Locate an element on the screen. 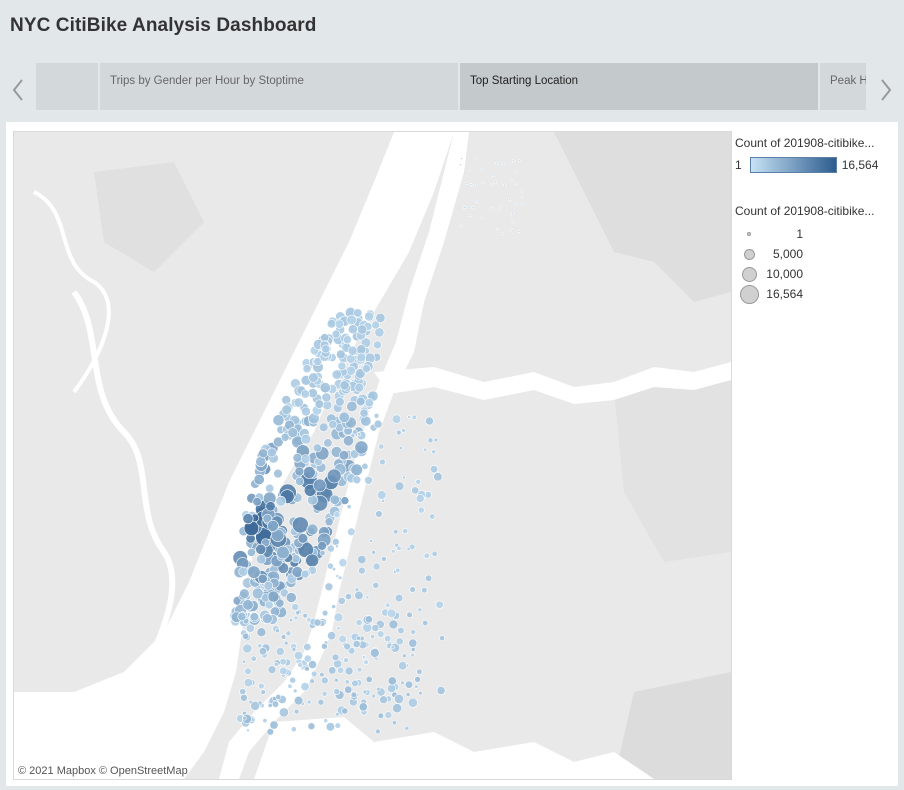 The width and height of the screenshot is (904, 790). size-legend-item: 5,000 is located at coordinates (804, 254).